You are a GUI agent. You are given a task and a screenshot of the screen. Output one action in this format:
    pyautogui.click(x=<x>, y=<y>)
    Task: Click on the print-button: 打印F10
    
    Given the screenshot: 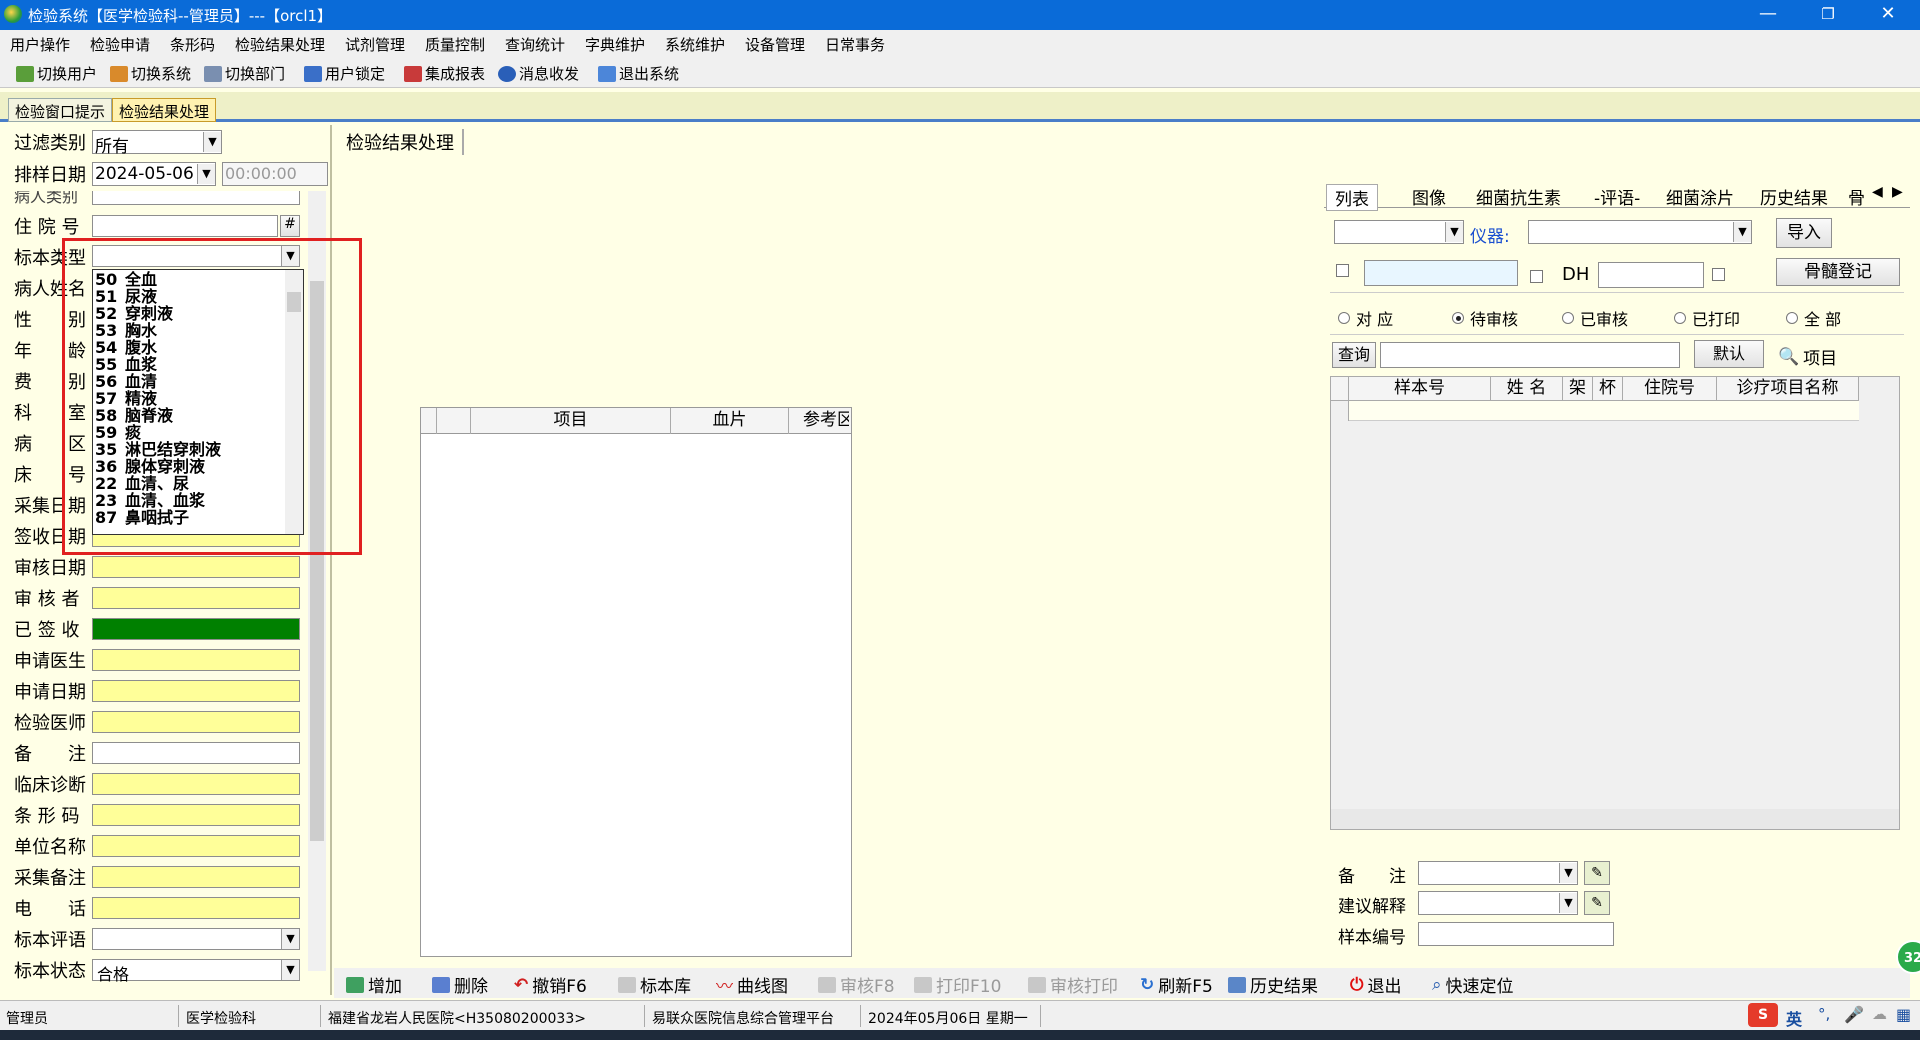 What is the action you would take?
    pyautogui.click(x=957, y=984)
    